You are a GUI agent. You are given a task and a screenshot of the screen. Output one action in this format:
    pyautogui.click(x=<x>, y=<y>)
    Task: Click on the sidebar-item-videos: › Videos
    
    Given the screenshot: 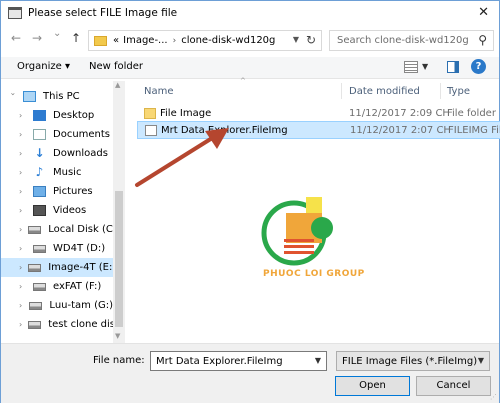 What is the action you would take?
    pyautogui.click(x=57, y=210)
    